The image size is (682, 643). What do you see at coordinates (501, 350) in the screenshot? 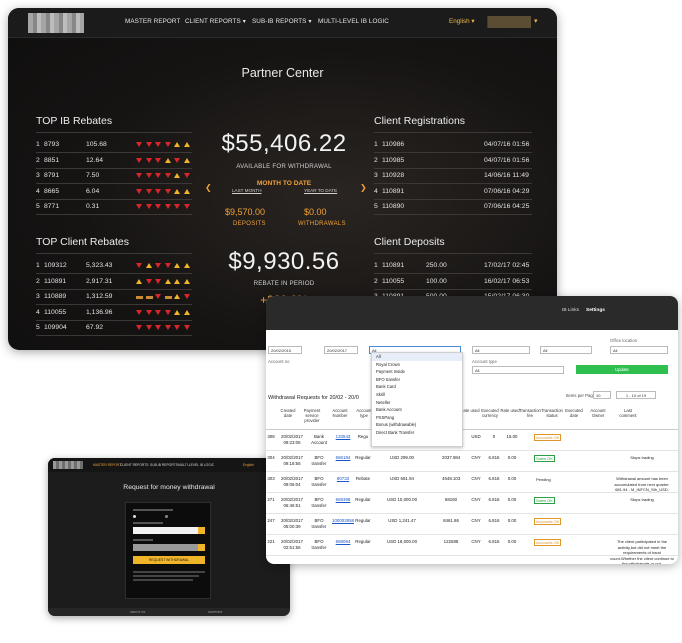
I see `currency-select: All` at bounding box center [501, 350].